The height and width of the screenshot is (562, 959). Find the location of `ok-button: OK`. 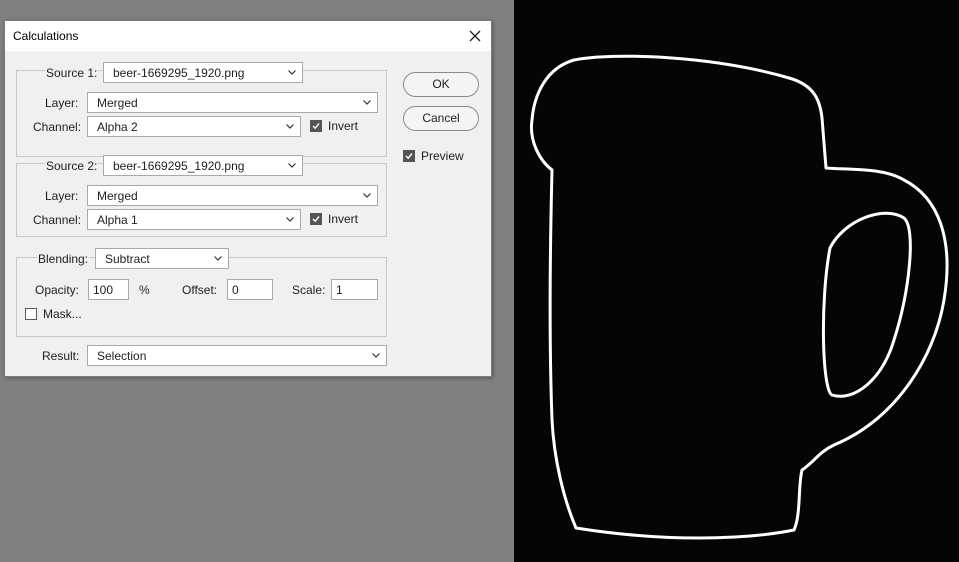

ok-button: OK is located at coordinates (441, 84).